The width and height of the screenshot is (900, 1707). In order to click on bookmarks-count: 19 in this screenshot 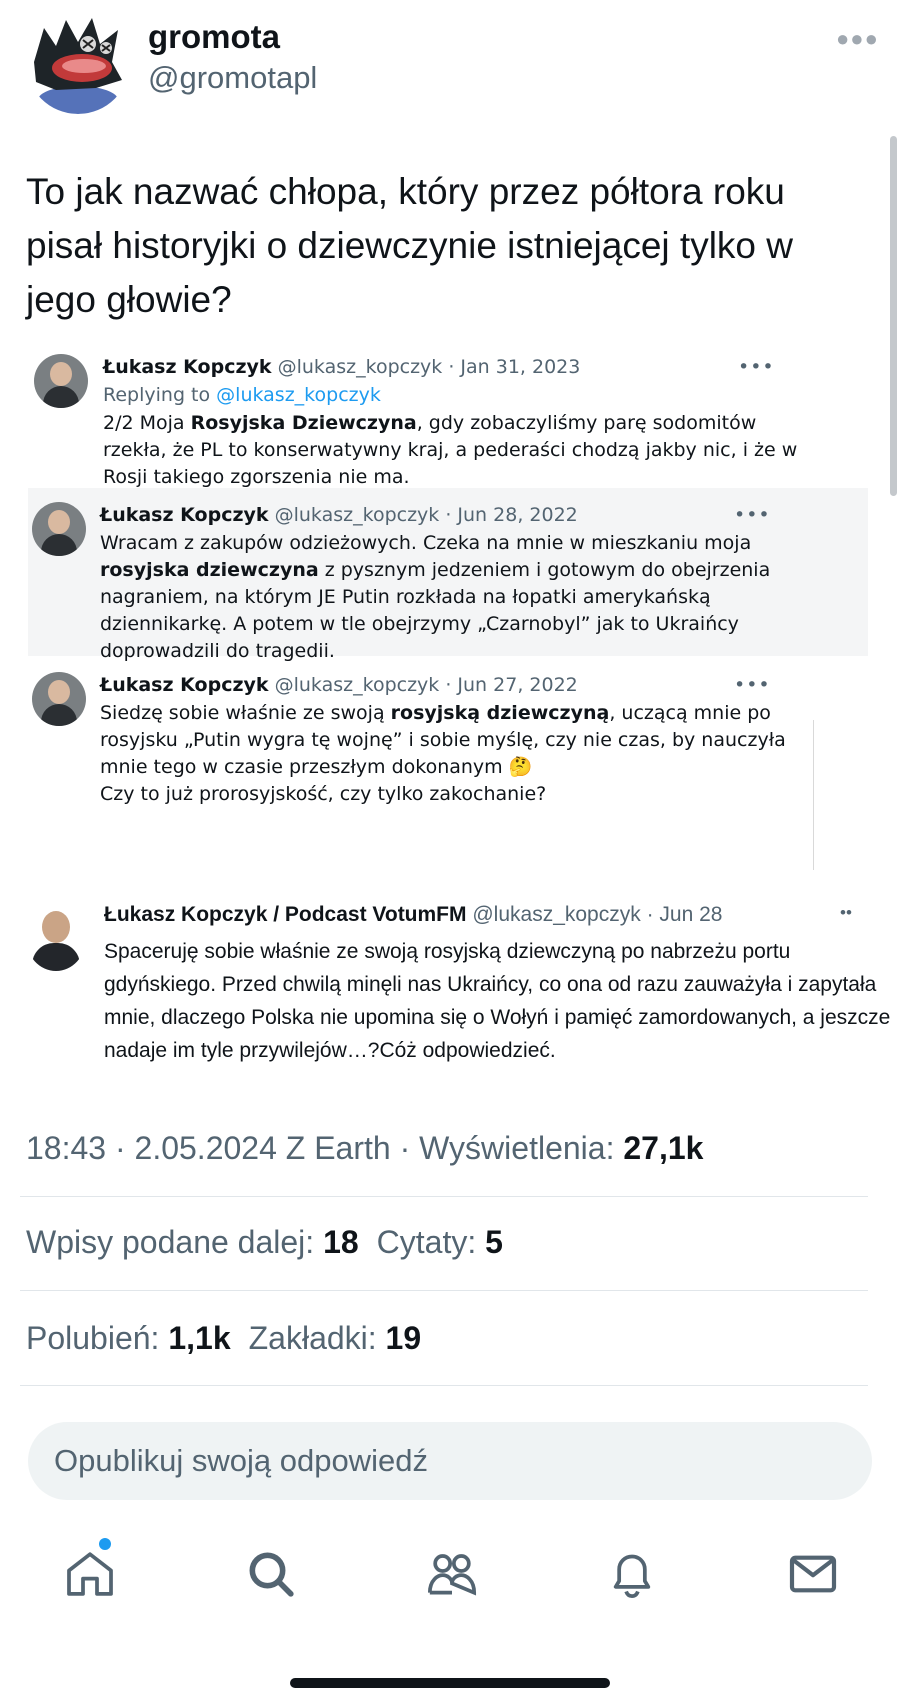, I will do `click(404, 1338)`.